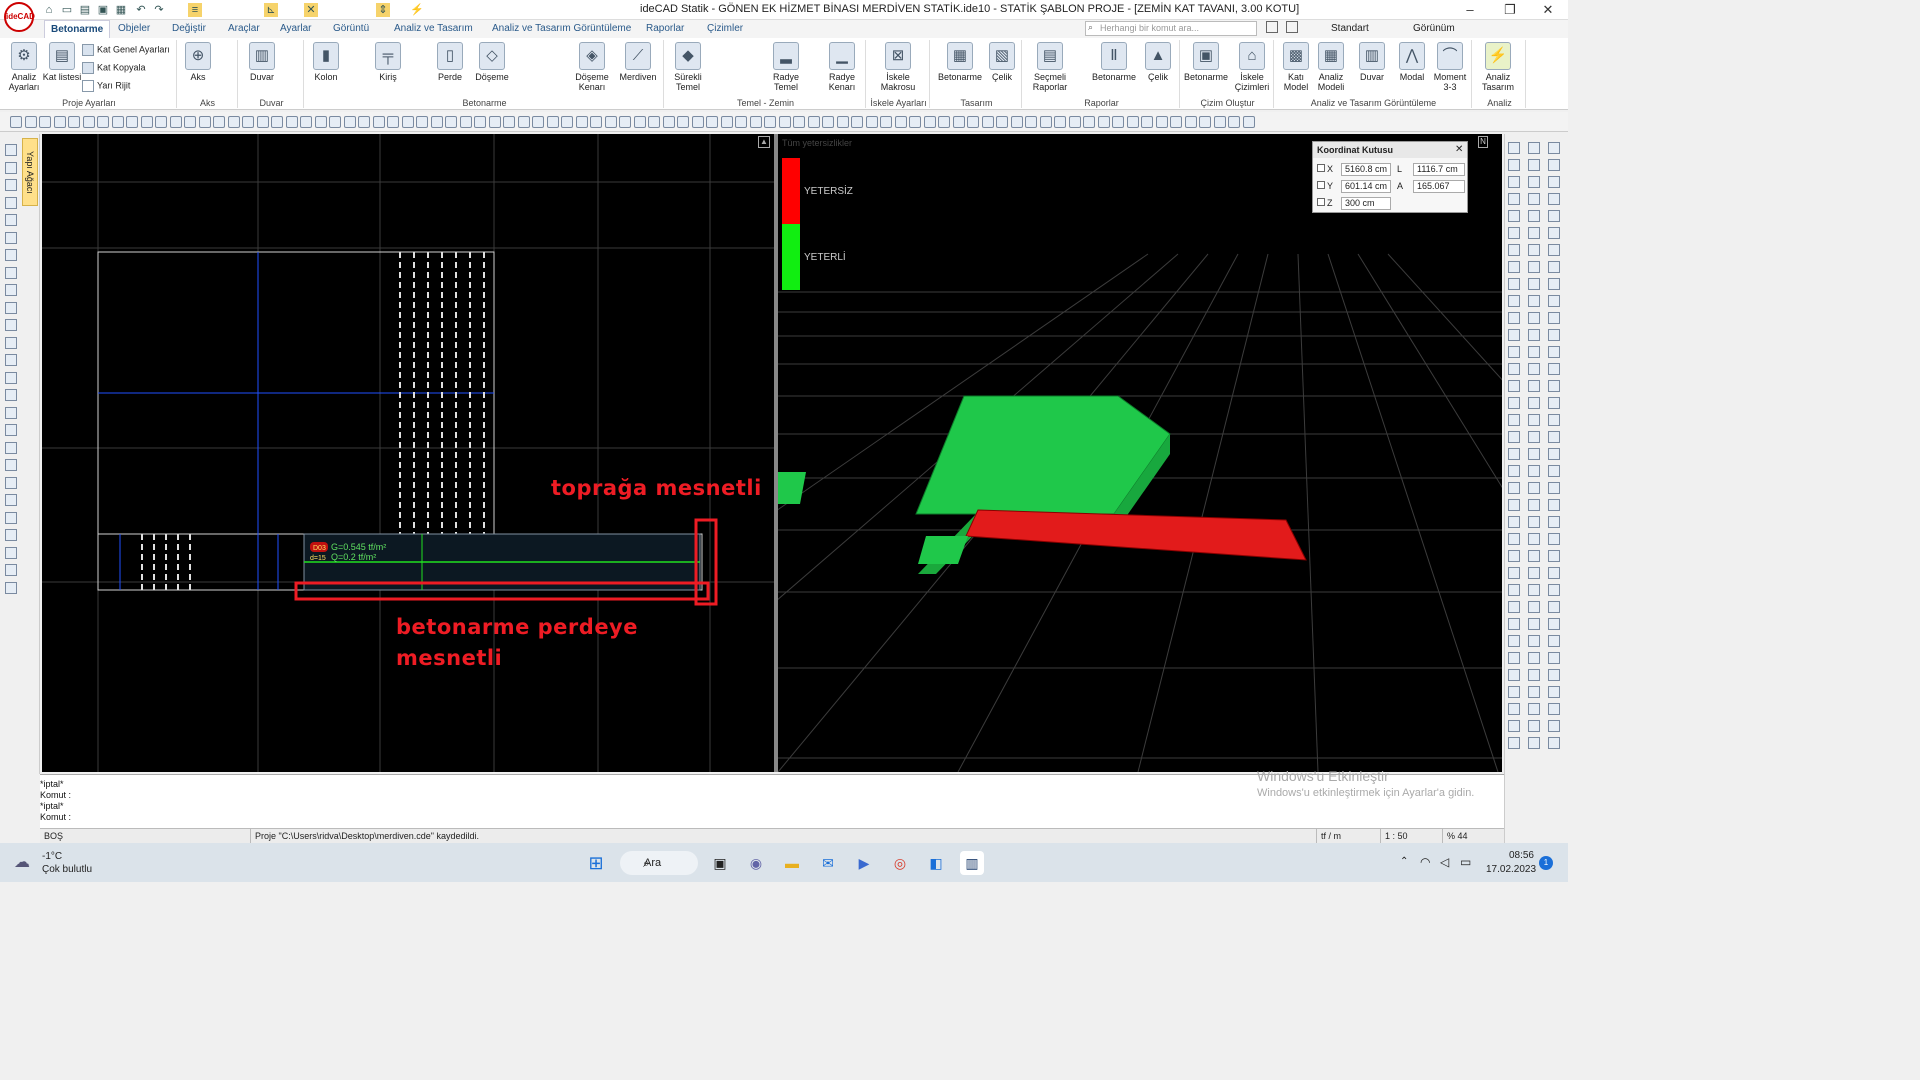 The width and height of the screenshot is (1920, 1080). Describe the element at coordinates (19, 17) in the screenshot. I see `app-logo: ideCAD` at that location.